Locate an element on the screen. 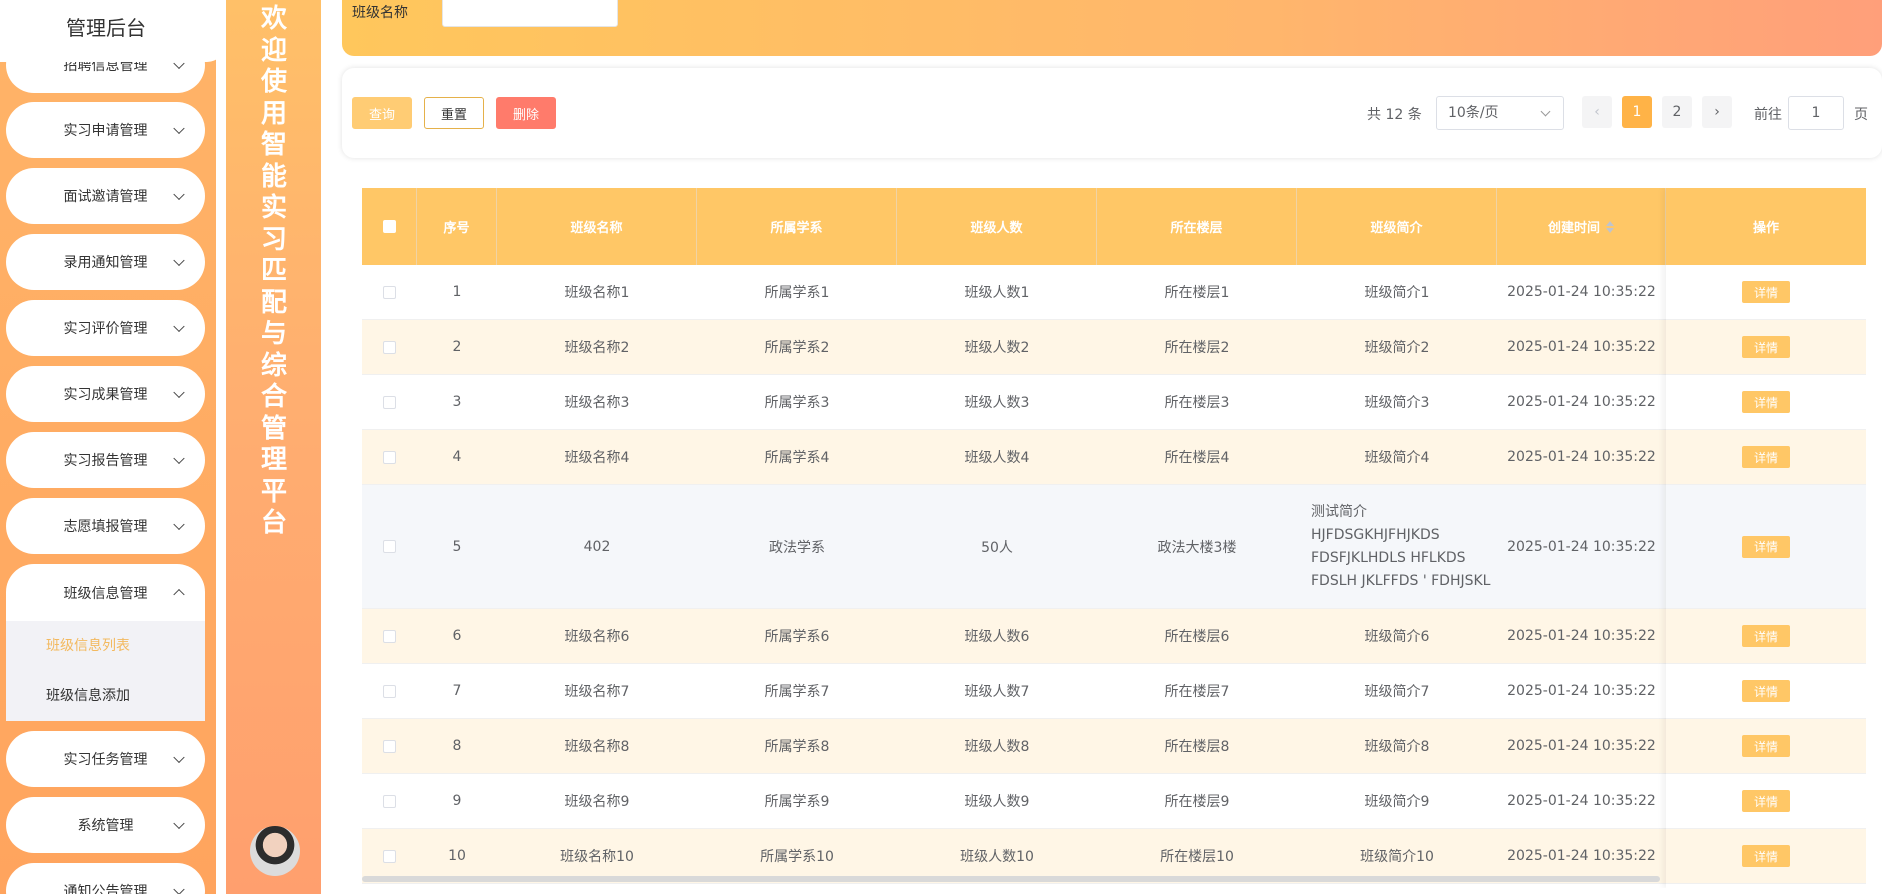 The height and width of the screenshot is (894, 1882). submenu-class-add: 班级信息添加 is located at coordinates (105, 696).